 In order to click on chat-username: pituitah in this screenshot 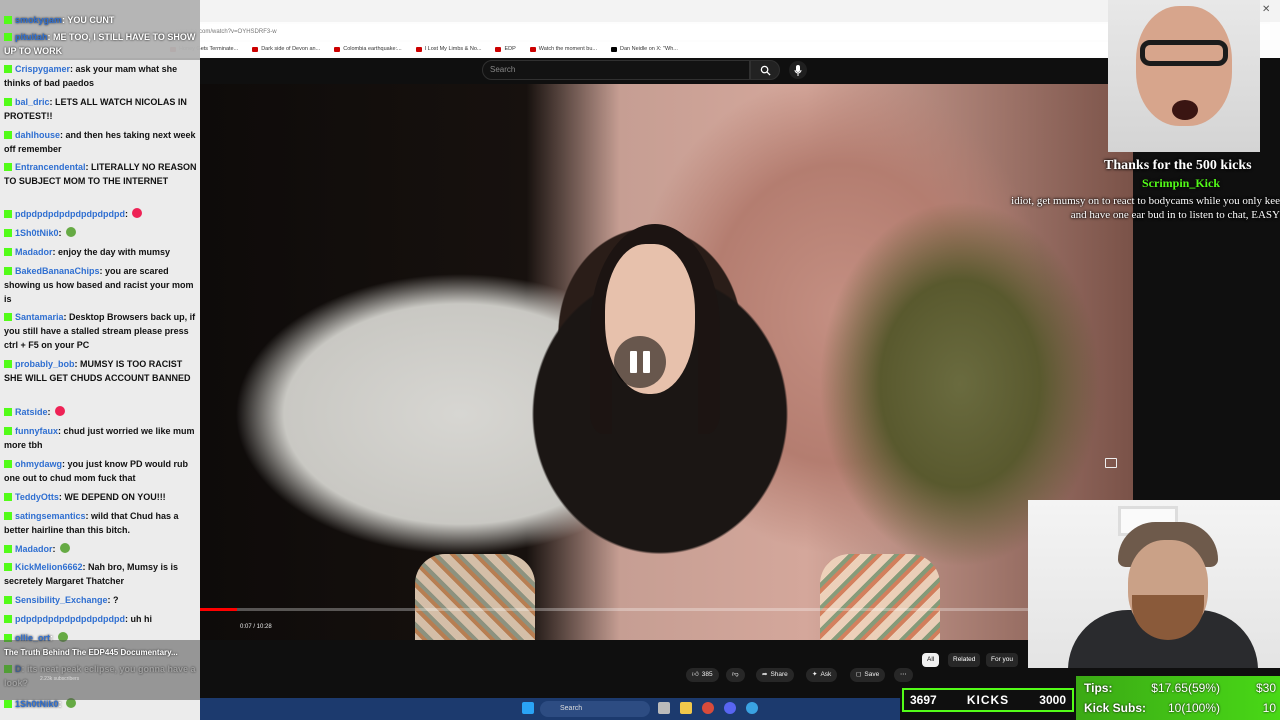, I will do `click(31, 37)`.